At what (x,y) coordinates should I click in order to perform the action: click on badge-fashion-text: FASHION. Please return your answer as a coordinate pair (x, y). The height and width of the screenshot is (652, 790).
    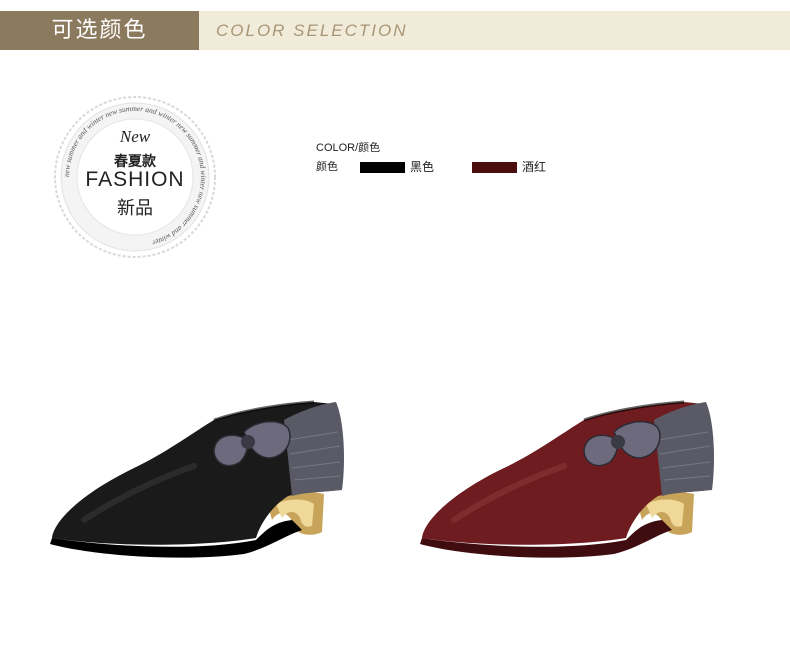
    Looking at the image, I should click on (135, 179).